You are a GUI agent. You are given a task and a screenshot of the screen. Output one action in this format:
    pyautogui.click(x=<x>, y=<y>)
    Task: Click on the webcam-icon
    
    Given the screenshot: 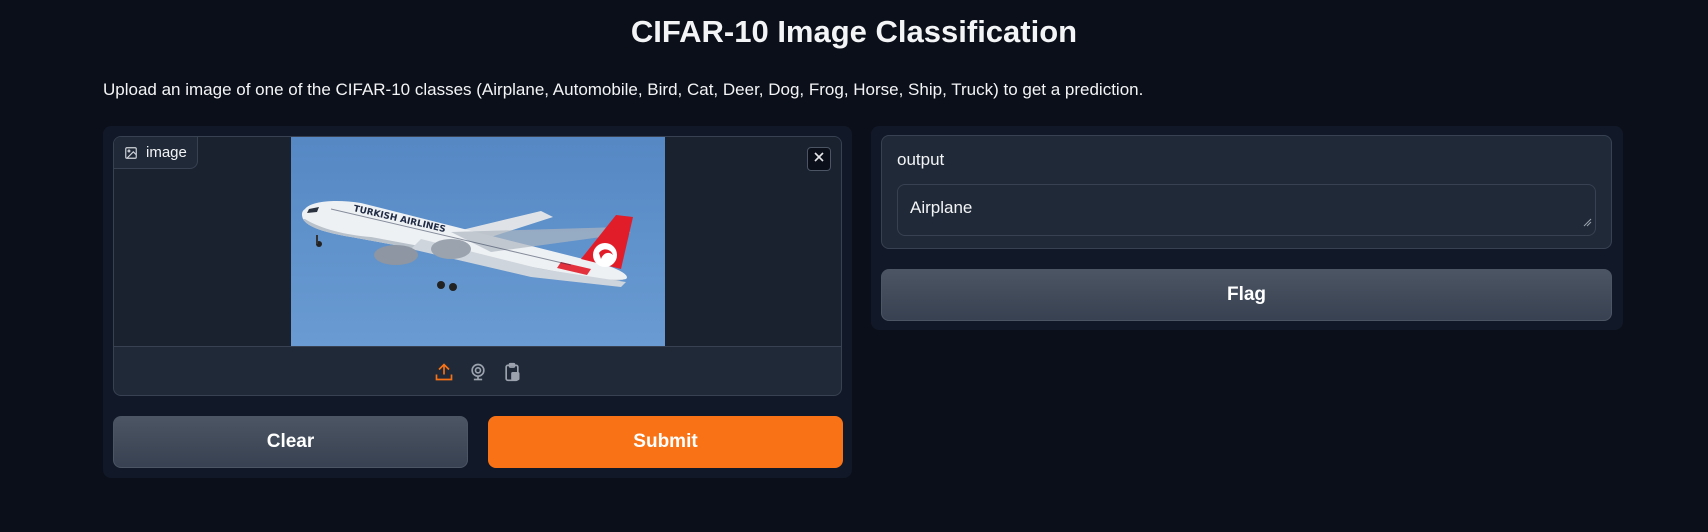 What is the action you would take?
    pyautogui.click(x=478, y=372)
    